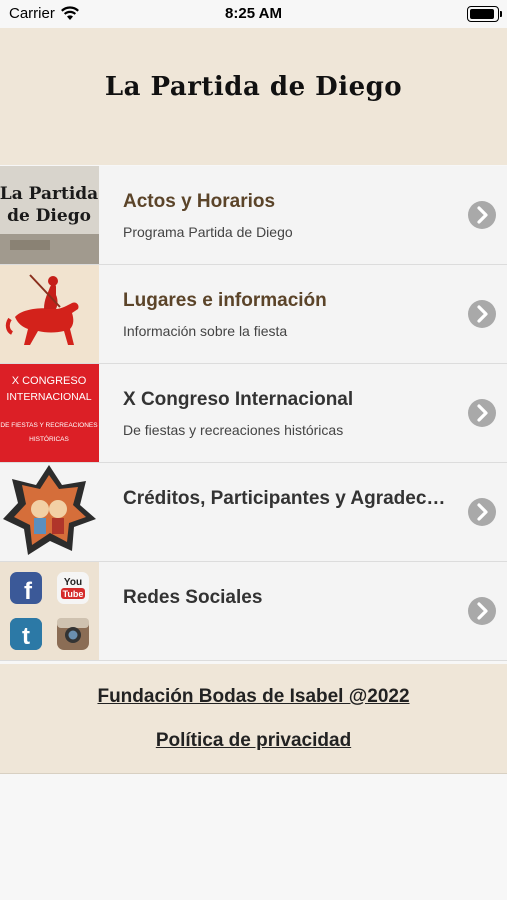 This screenshot has height=900, width=507. I want to click on thumb-title-line-1: La Partida, so click(49, 194).